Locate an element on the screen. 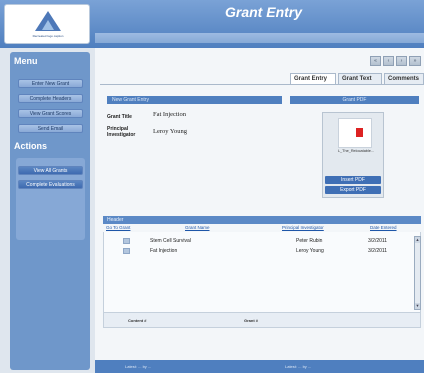  table-scrollbar: ▲ ▼ is located at coordinates (417, 273).